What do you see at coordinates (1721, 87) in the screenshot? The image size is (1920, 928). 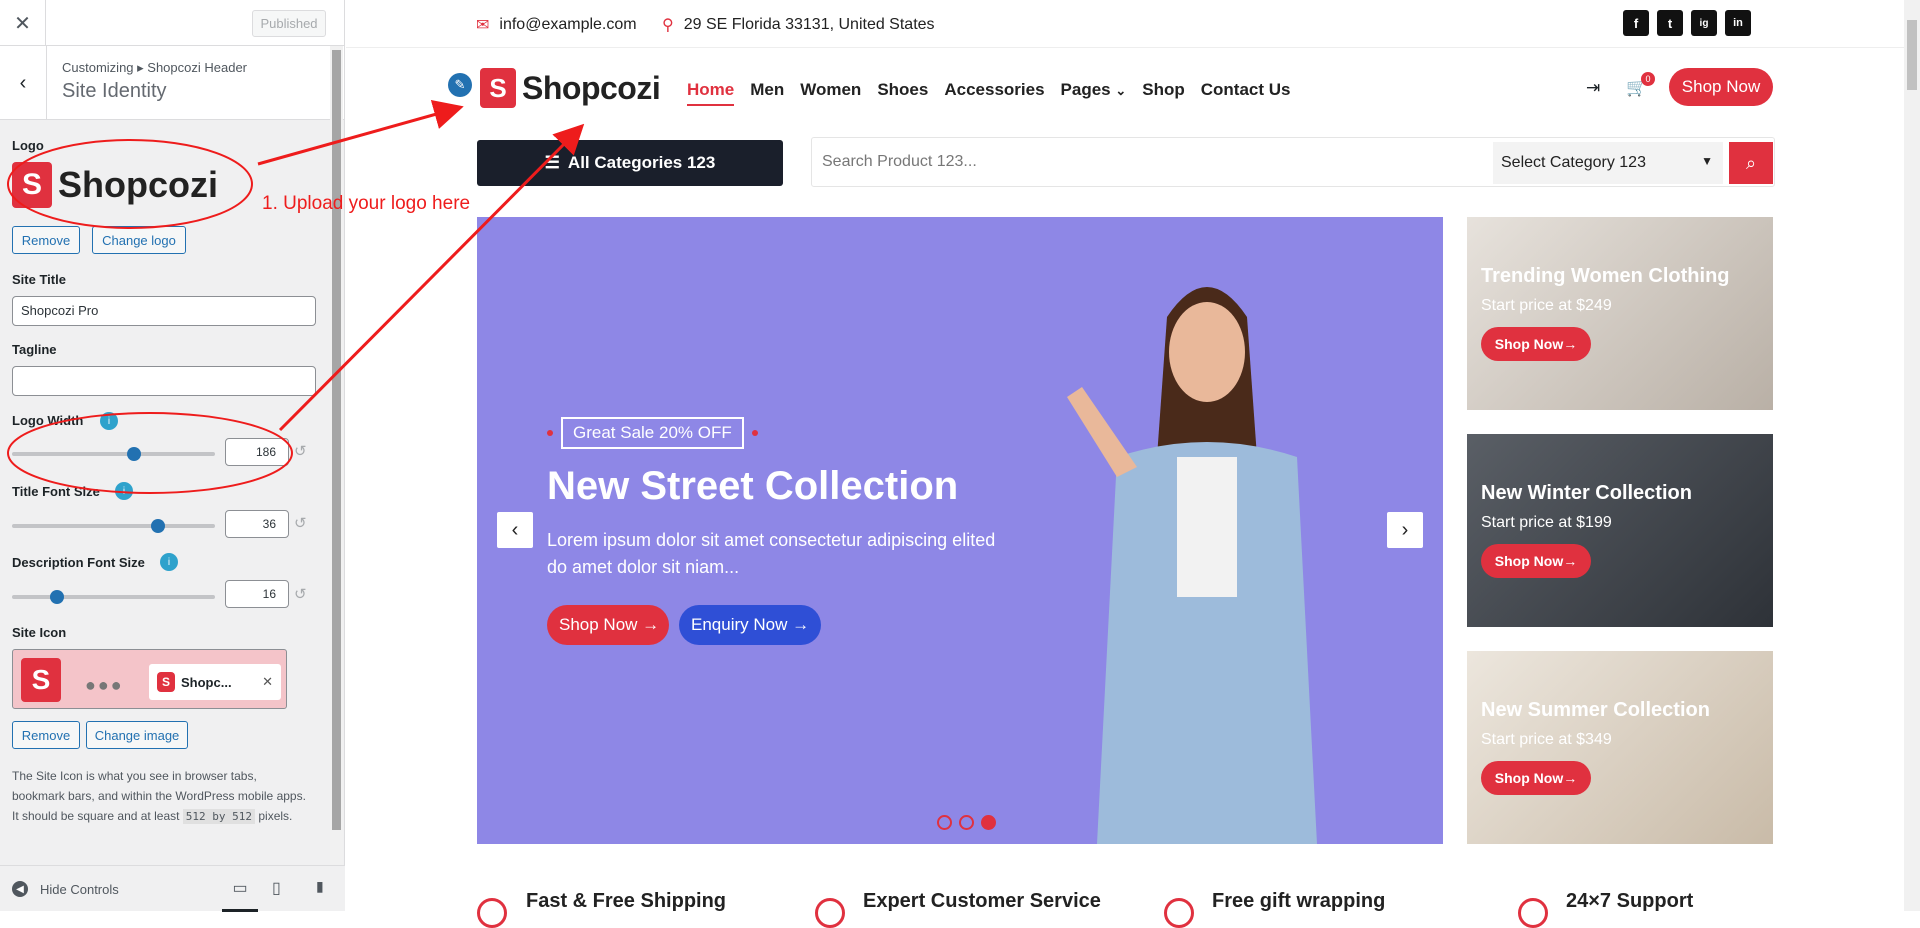 I see `shop-now-header-button: Shop Now` at bounding box center [1721, 87].